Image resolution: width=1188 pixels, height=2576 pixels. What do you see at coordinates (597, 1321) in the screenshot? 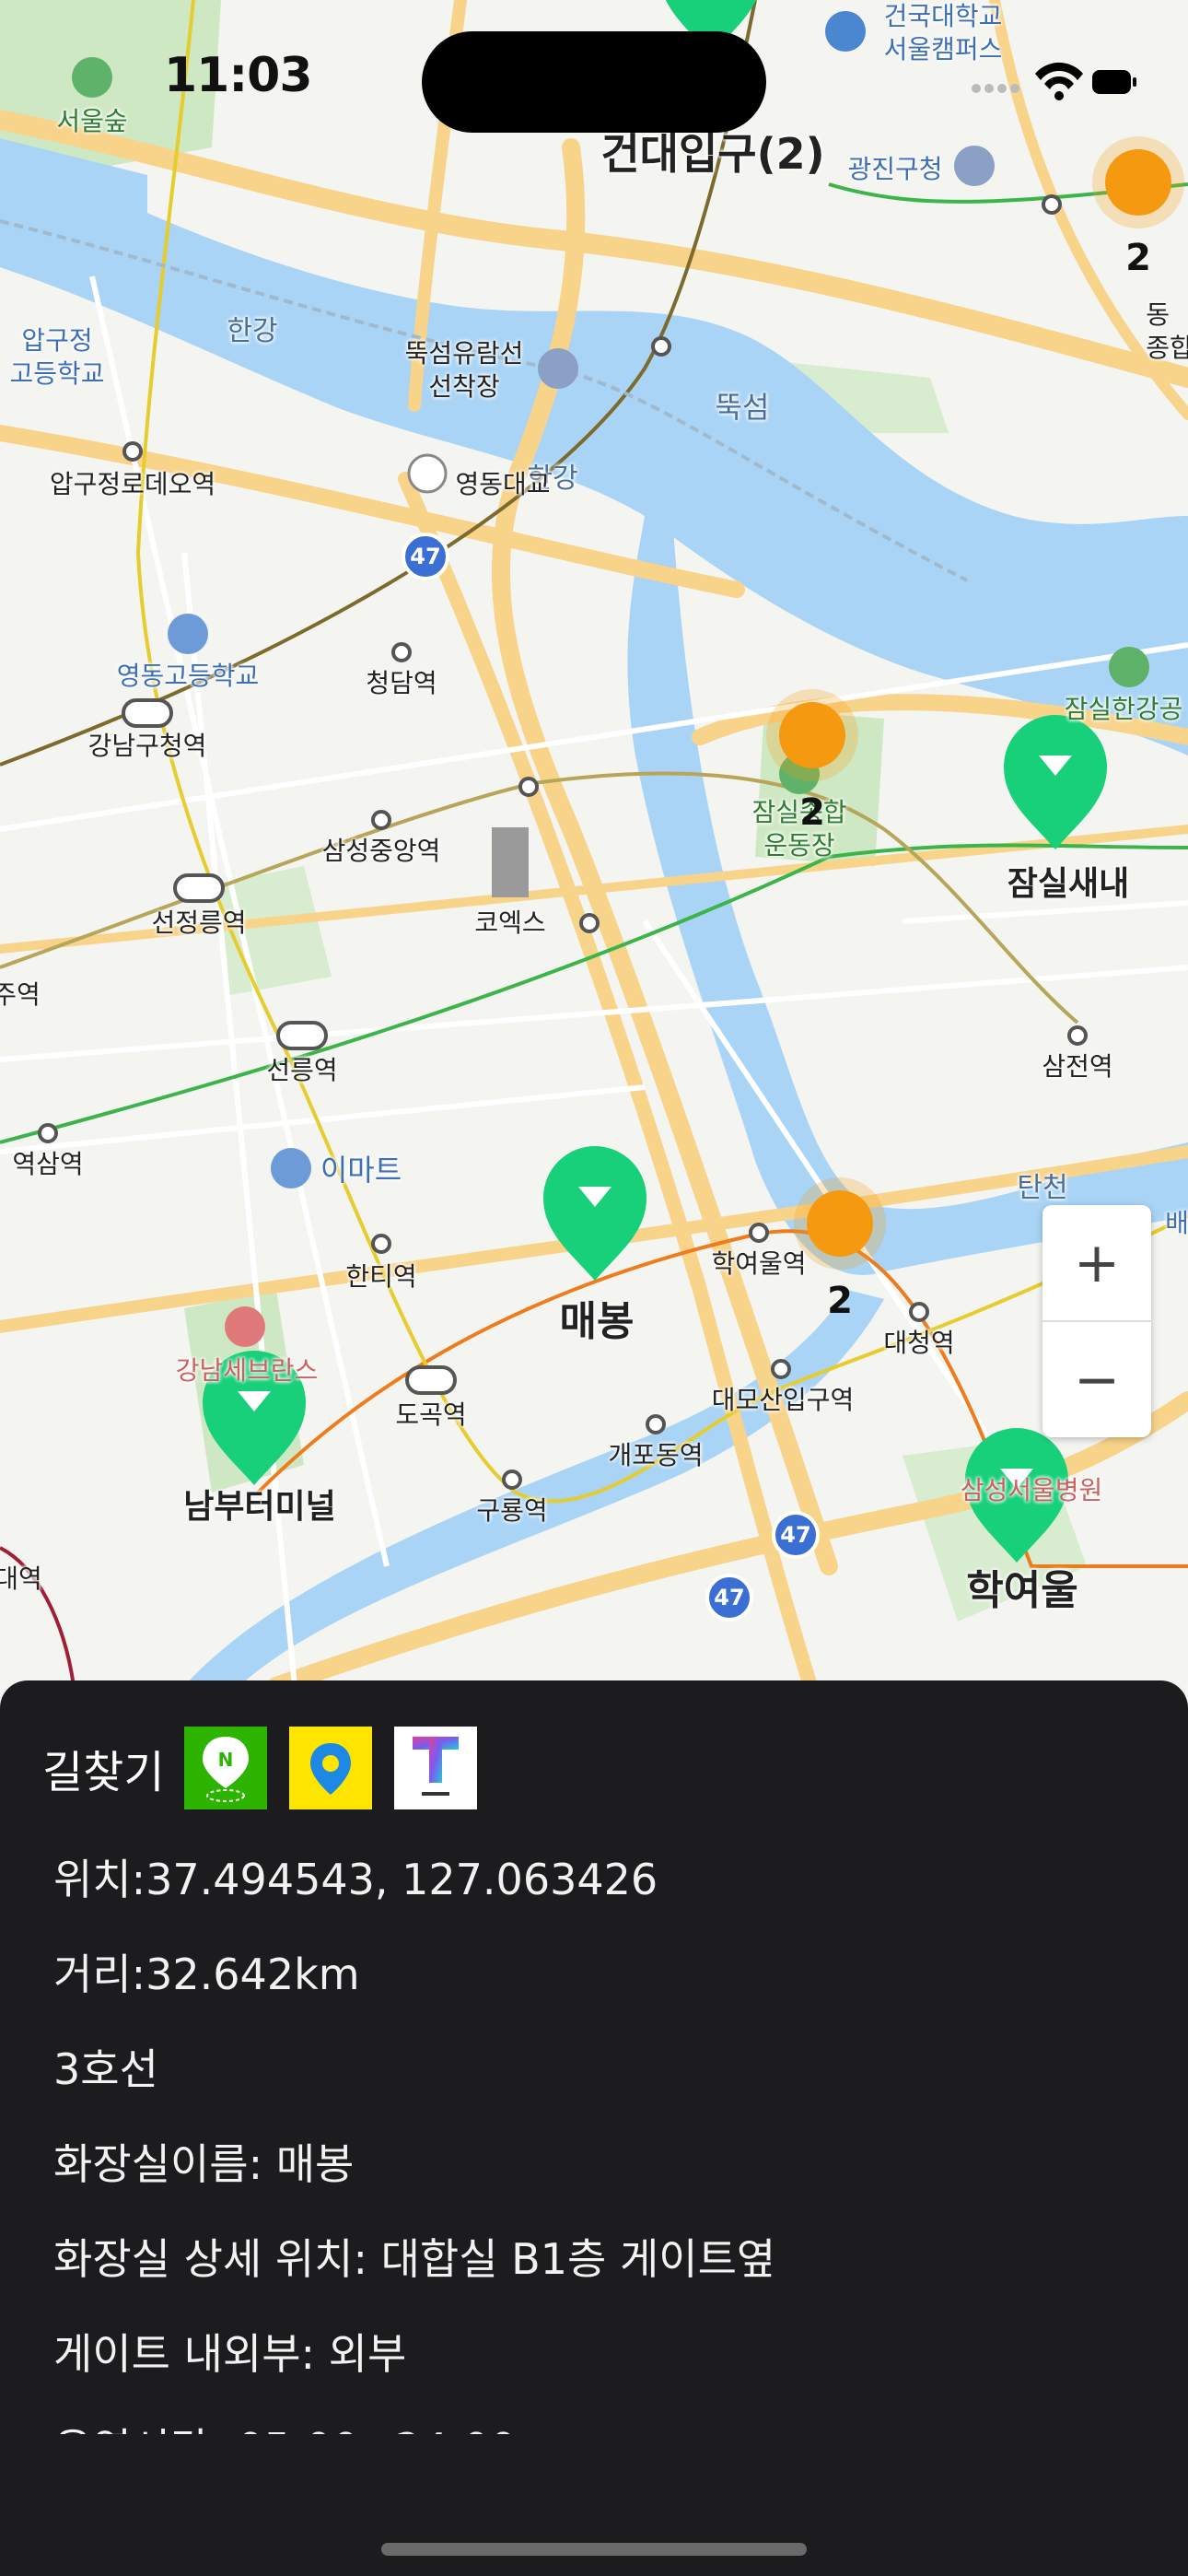
I see `map-label-maebong: 매봉` at bounding box center [597, 1321].